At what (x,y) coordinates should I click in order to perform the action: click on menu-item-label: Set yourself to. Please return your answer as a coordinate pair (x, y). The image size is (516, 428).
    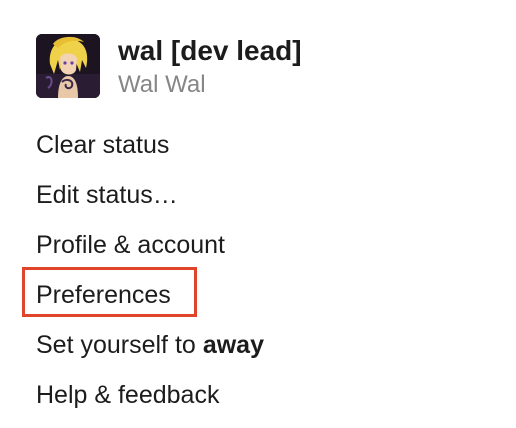
    Looking at the image, I should click on (116, 344).